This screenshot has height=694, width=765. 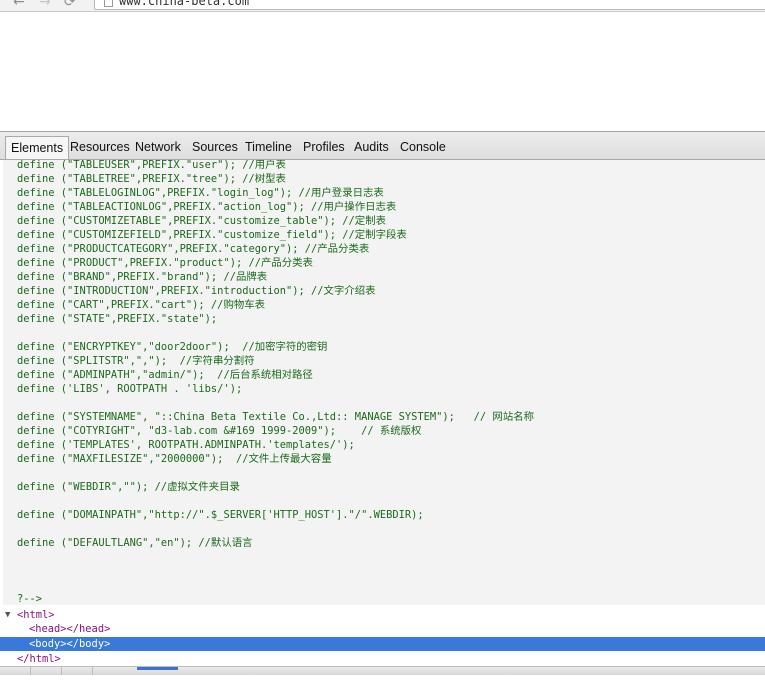 I want to click on page-icon, so click(x=108, y=3).